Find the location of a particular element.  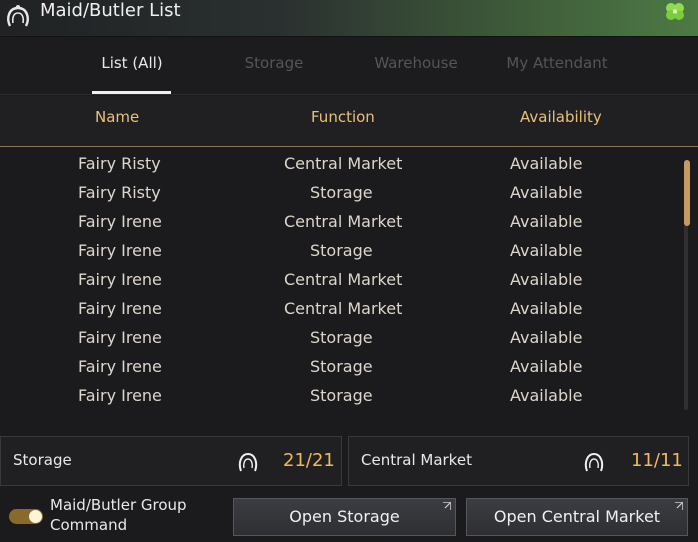

active-tab-indicator is located at coordinates (131, 92).